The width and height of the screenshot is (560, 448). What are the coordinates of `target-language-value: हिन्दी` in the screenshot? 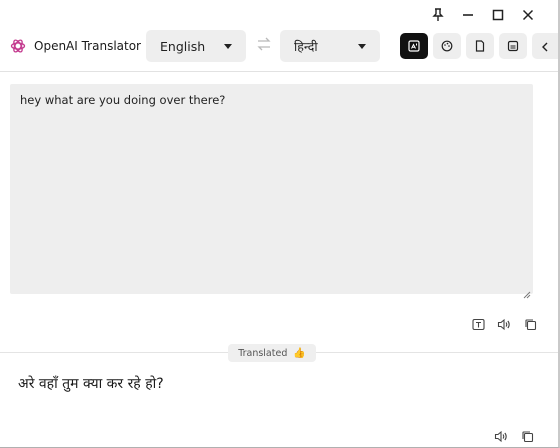 It's located at (306, 46).